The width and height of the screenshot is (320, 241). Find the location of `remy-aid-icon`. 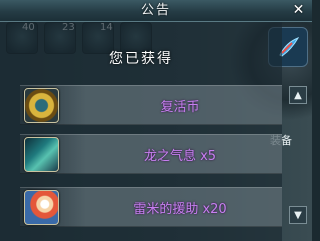

remy-aid-icon is located at coordinates (41, 207).